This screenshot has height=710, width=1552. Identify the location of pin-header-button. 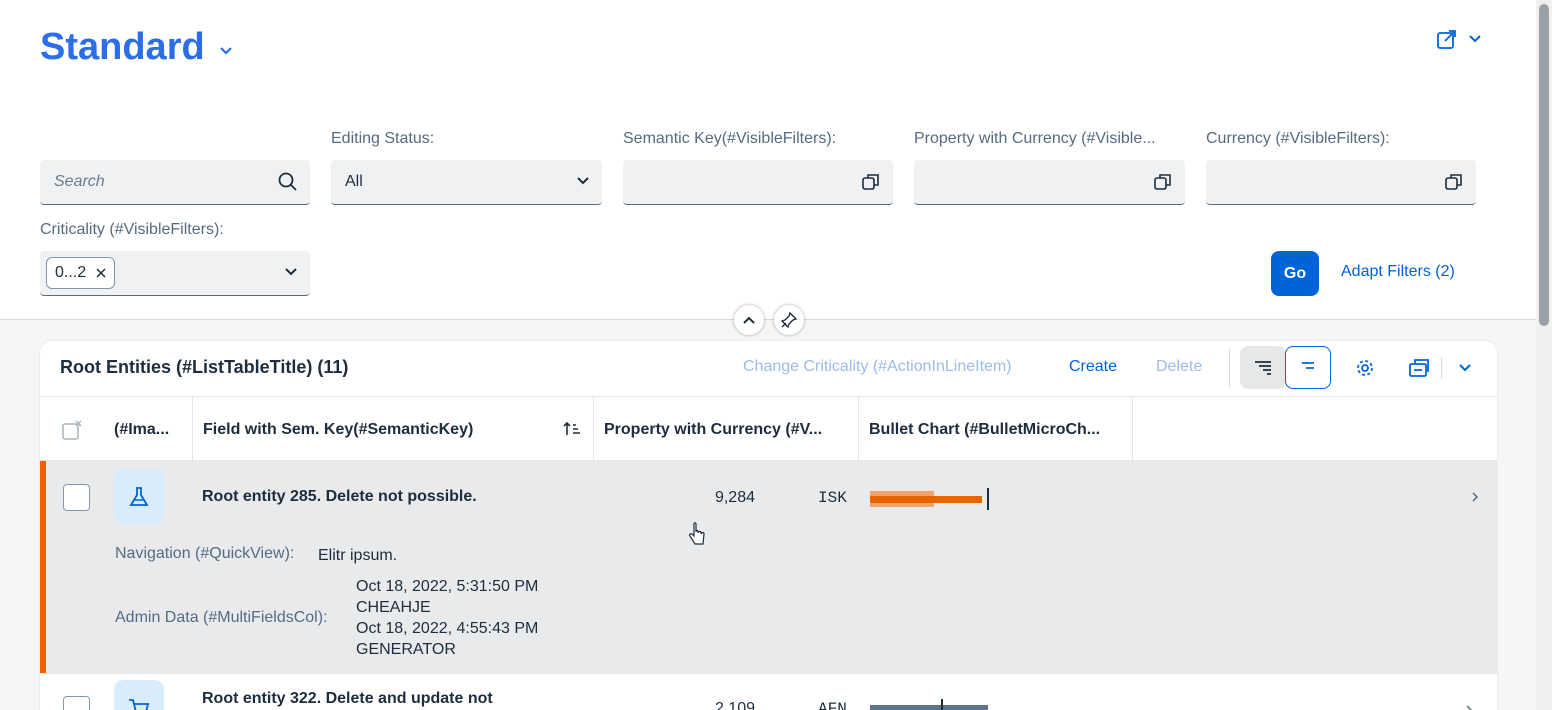
(789, 320).